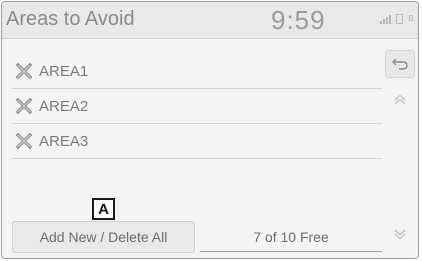 This screenshot has width=422, height=261. I want to click on phone-icon, so click(400, 19).